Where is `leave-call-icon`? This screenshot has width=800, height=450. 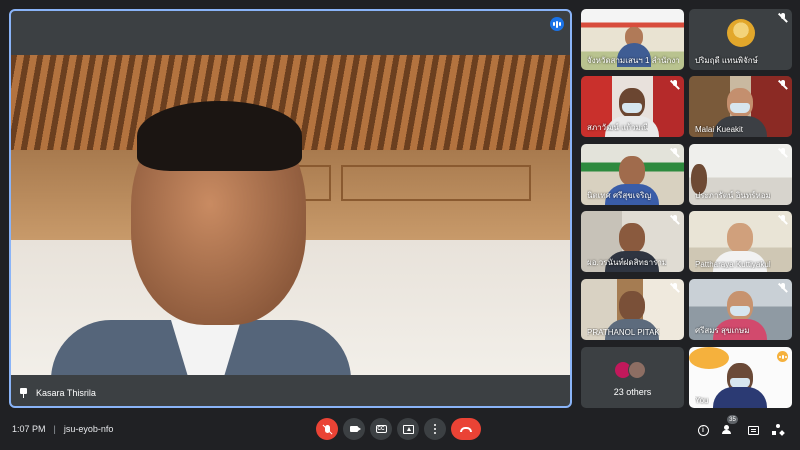
leave-call-icon is located at coordinates (466, 429).